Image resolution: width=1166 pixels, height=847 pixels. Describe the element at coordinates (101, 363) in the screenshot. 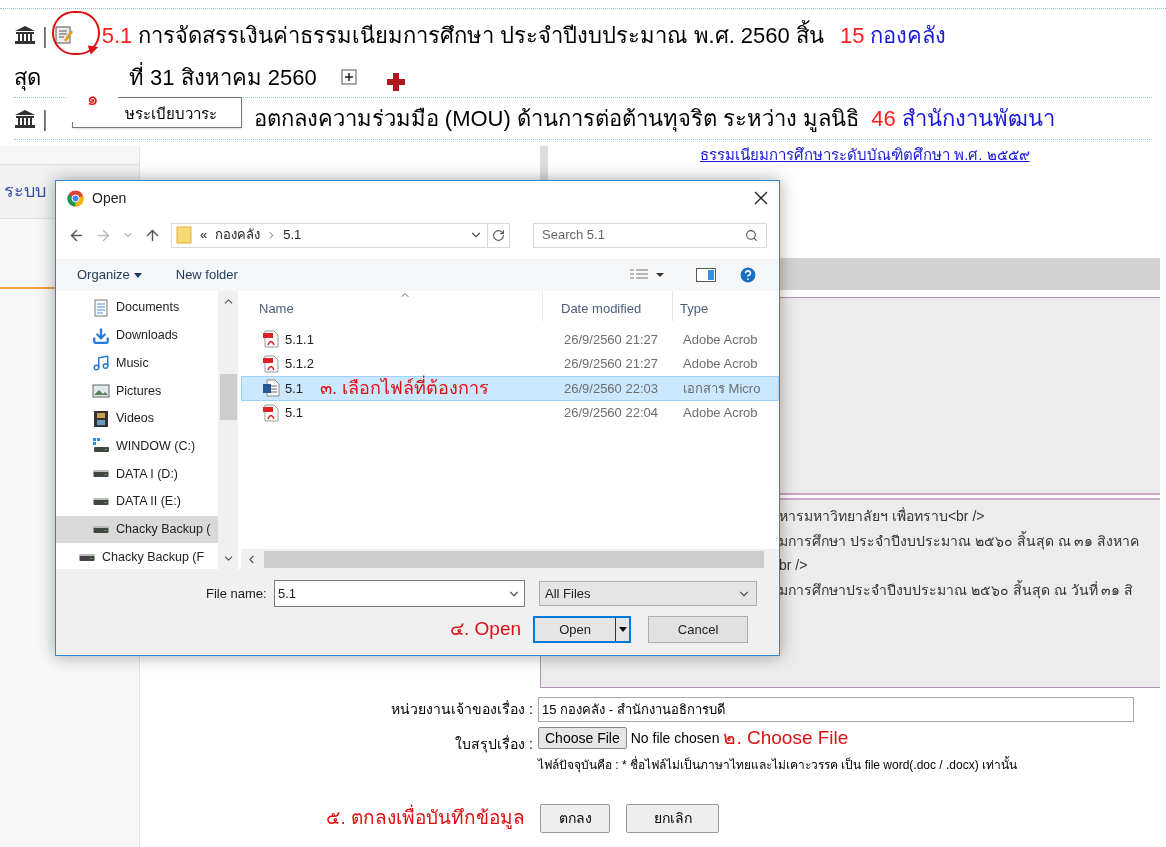

I see `music-note-icon` at that location.